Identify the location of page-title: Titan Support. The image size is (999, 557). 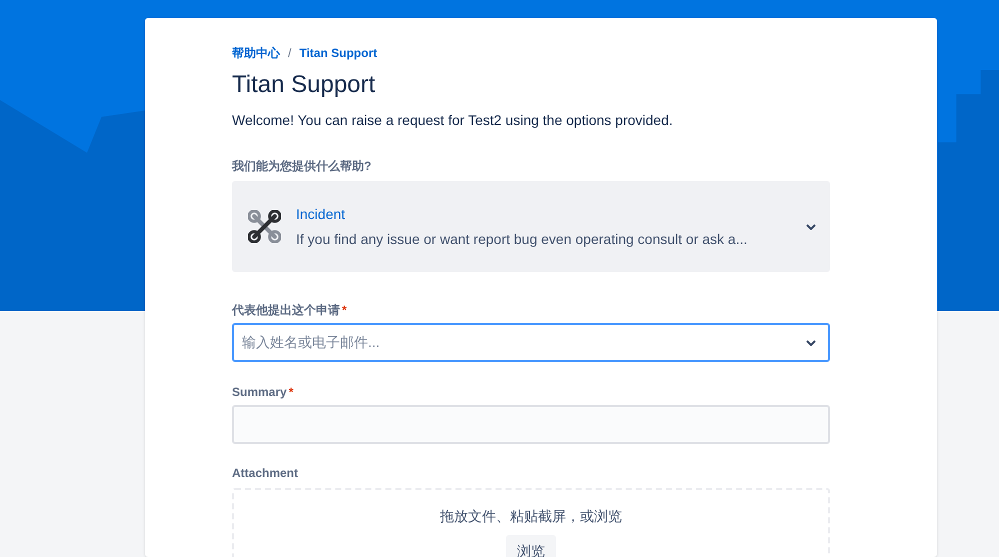
(304, 85).